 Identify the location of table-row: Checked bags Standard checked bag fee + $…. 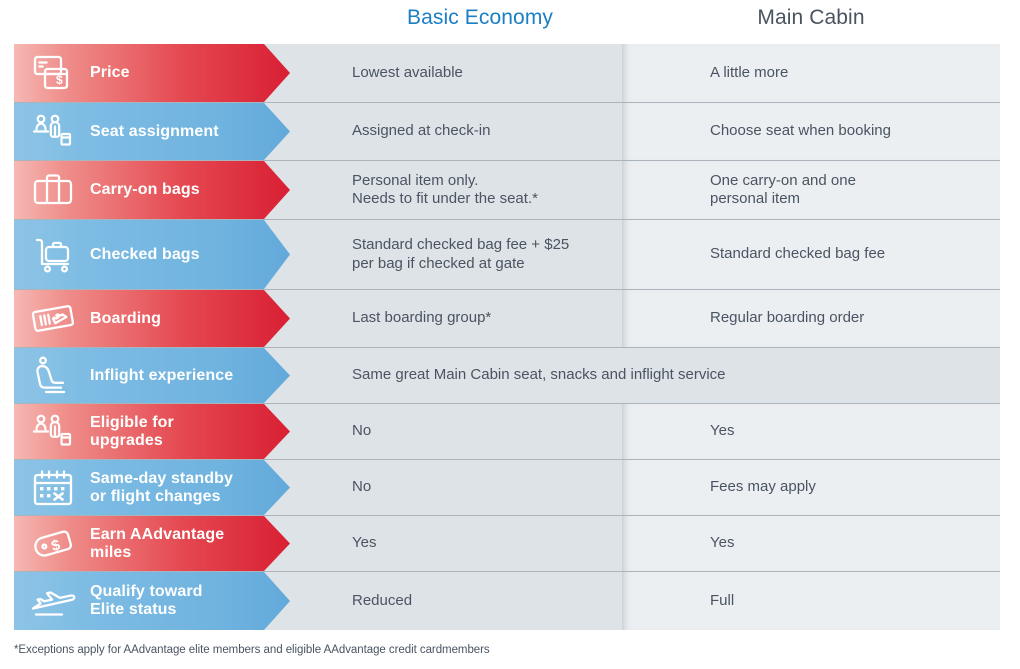
(507, 255).